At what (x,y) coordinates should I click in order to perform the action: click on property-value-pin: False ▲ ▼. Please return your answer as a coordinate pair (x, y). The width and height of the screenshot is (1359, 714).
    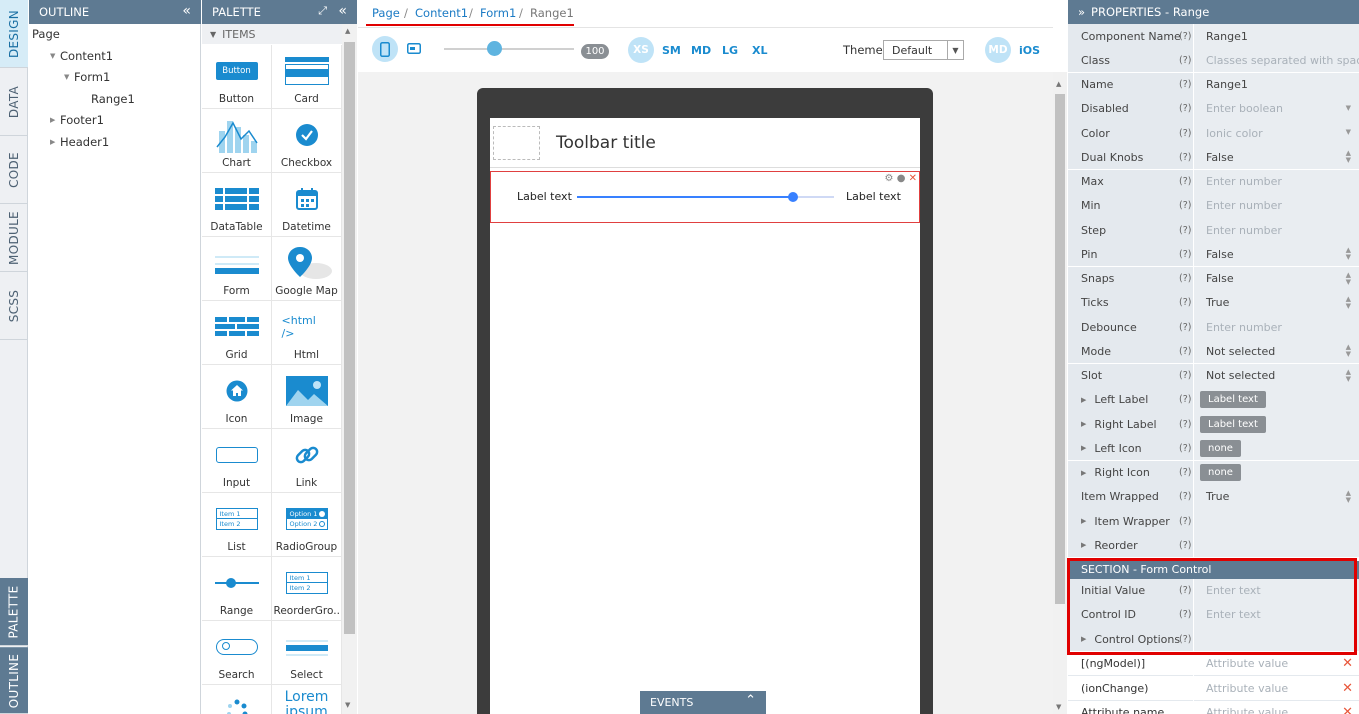
    Looking at the image, I should click on (1276, 254).